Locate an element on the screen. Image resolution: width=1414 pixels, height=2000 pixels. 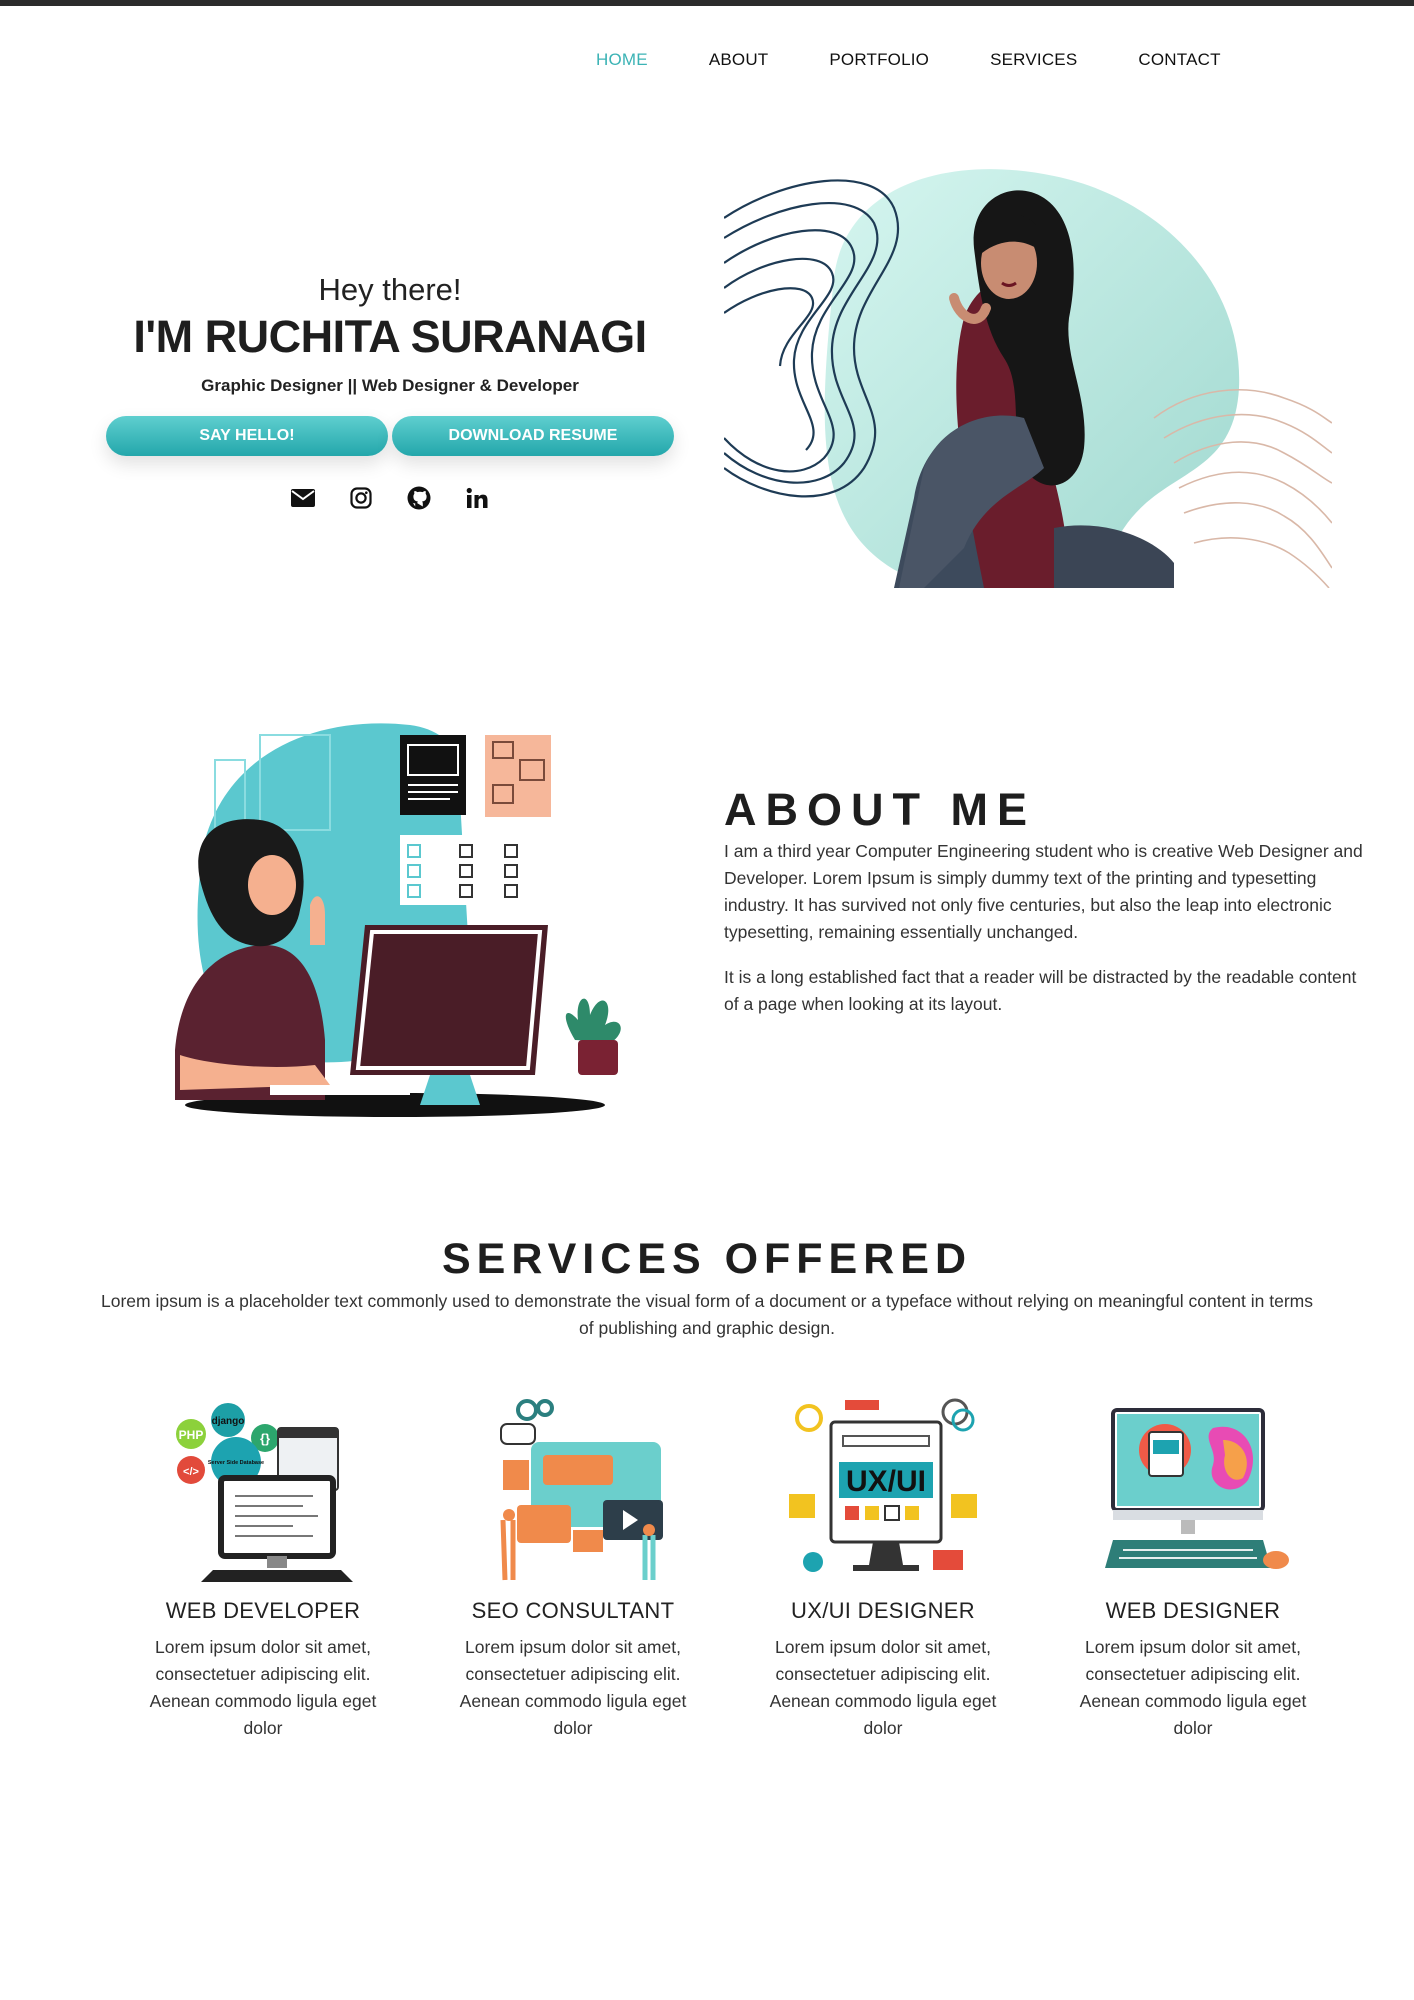
download-resume-button: DOWNLOAD RESUME is located at coordinates (533, 436).